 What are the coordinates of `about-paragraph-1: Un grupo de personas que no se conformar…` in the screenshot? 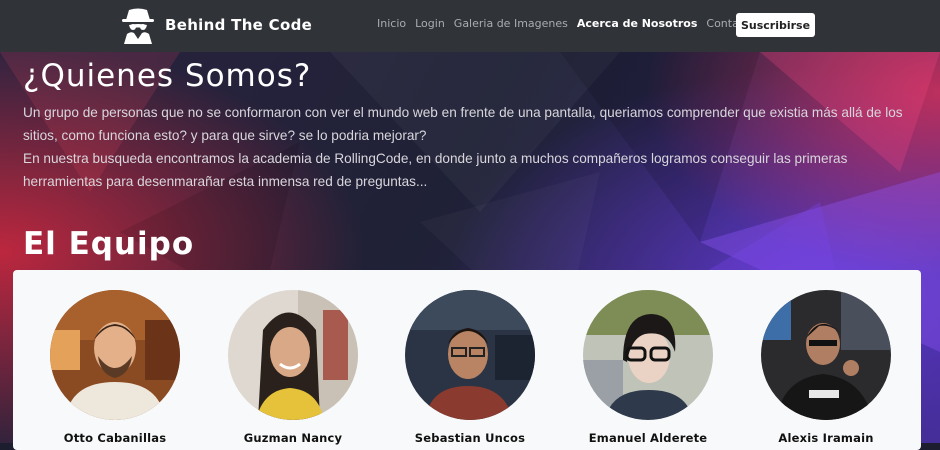 It's located at (463, 124).